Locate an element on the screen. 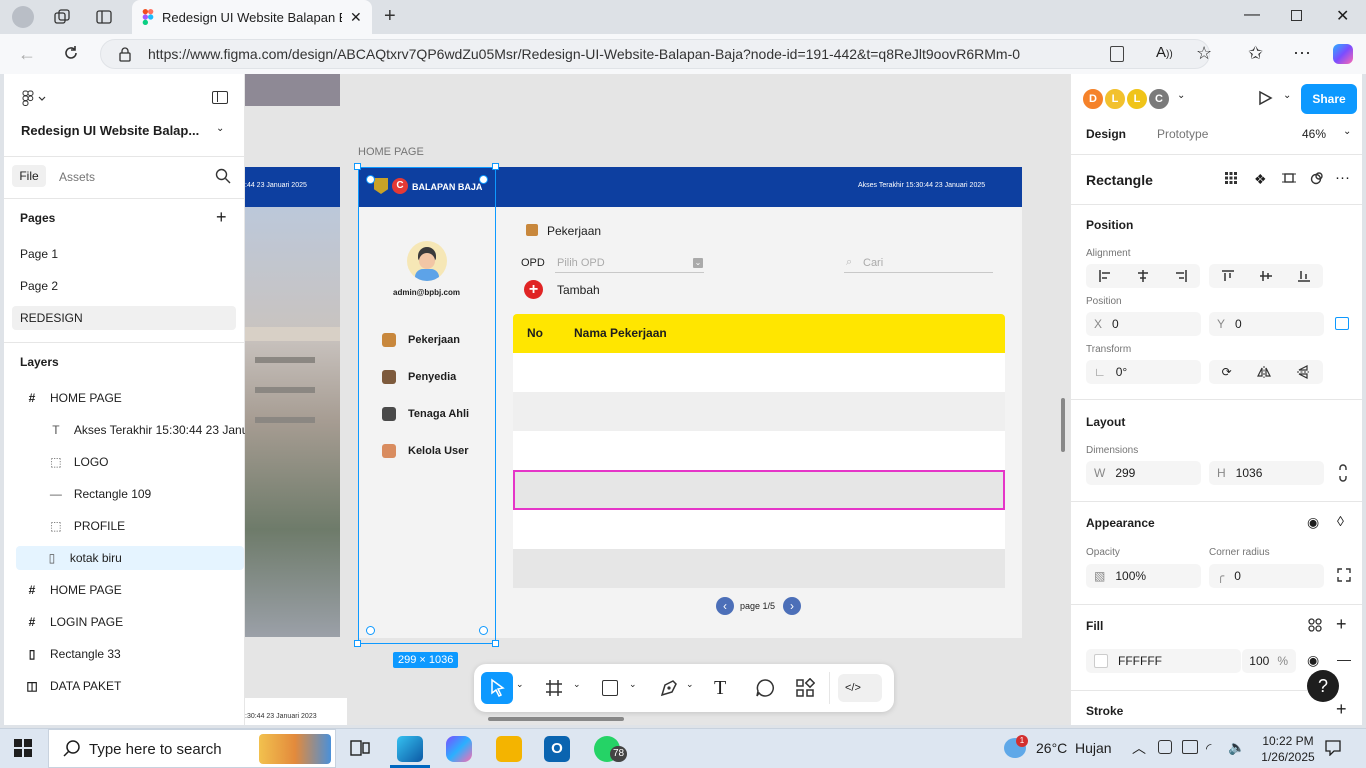 The height and width of the screenshot is (768, 1366). fill-color-input: FFFFFF is located at coordinates (1163, 661).